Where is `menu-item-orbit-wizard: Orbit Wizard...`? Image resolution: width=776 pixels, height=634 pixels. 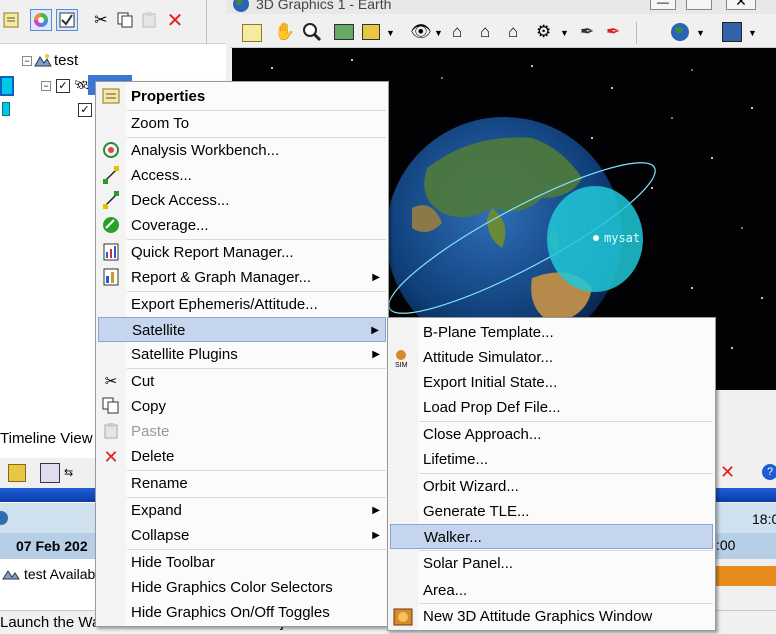 menu-item-orbit-wizard: Orbit Wizard... is located at coordinates (551, 486).